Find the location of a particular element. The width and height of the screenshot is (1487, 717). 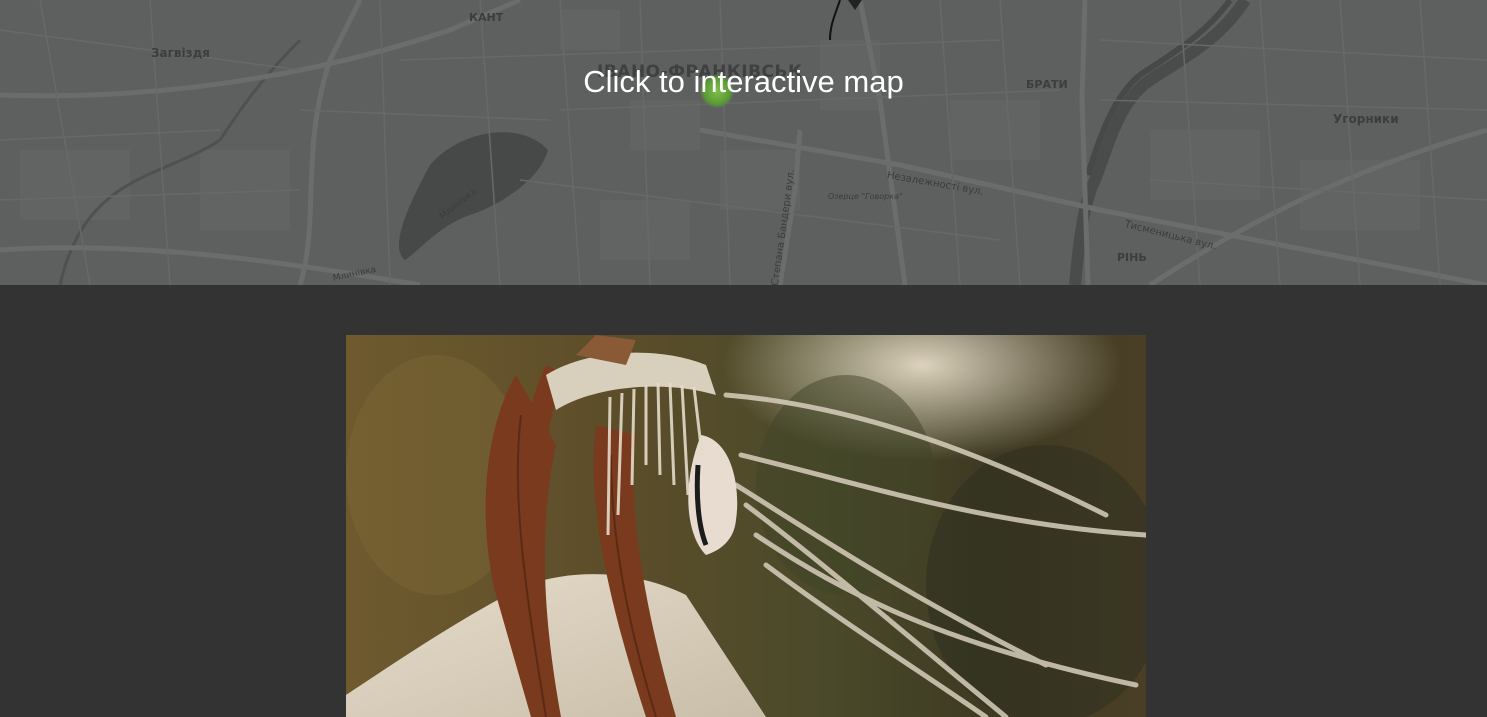

map-label-uhornyky: Угорники is located at coordinates (1366, 119).